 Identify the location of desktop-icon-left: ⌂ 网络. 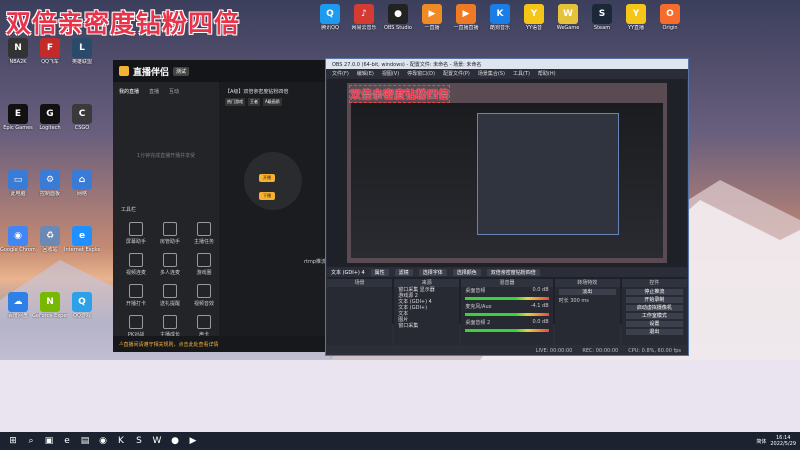
(82, 183).